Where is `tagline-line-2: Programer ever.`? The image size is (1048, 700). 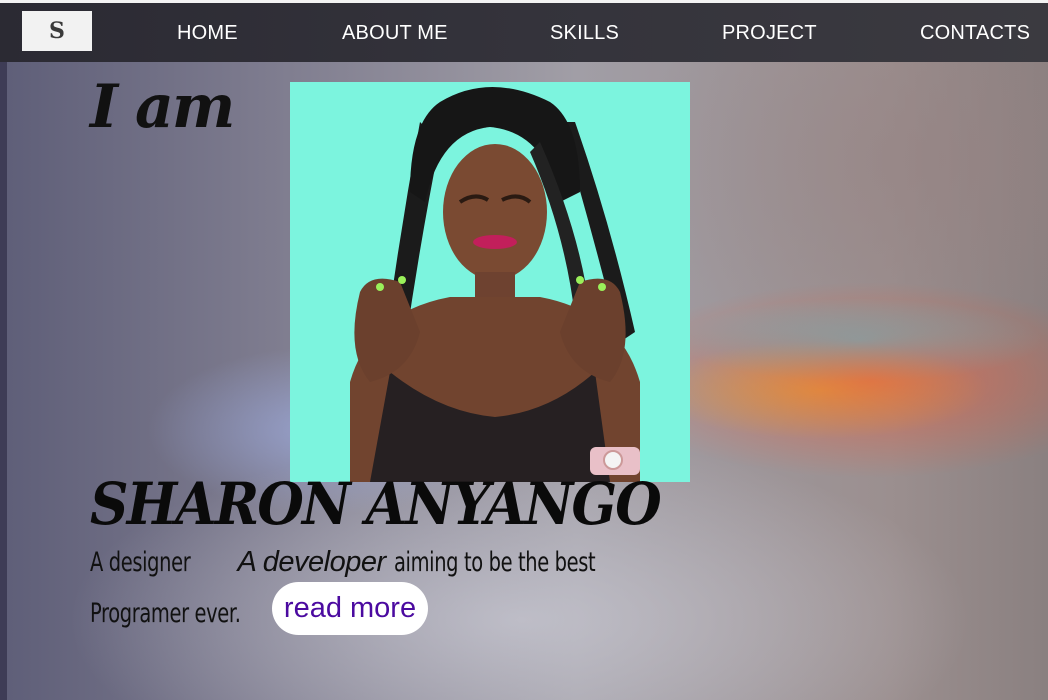
tagline-line-2: Programer ever. is located at coordinates (194, 613).